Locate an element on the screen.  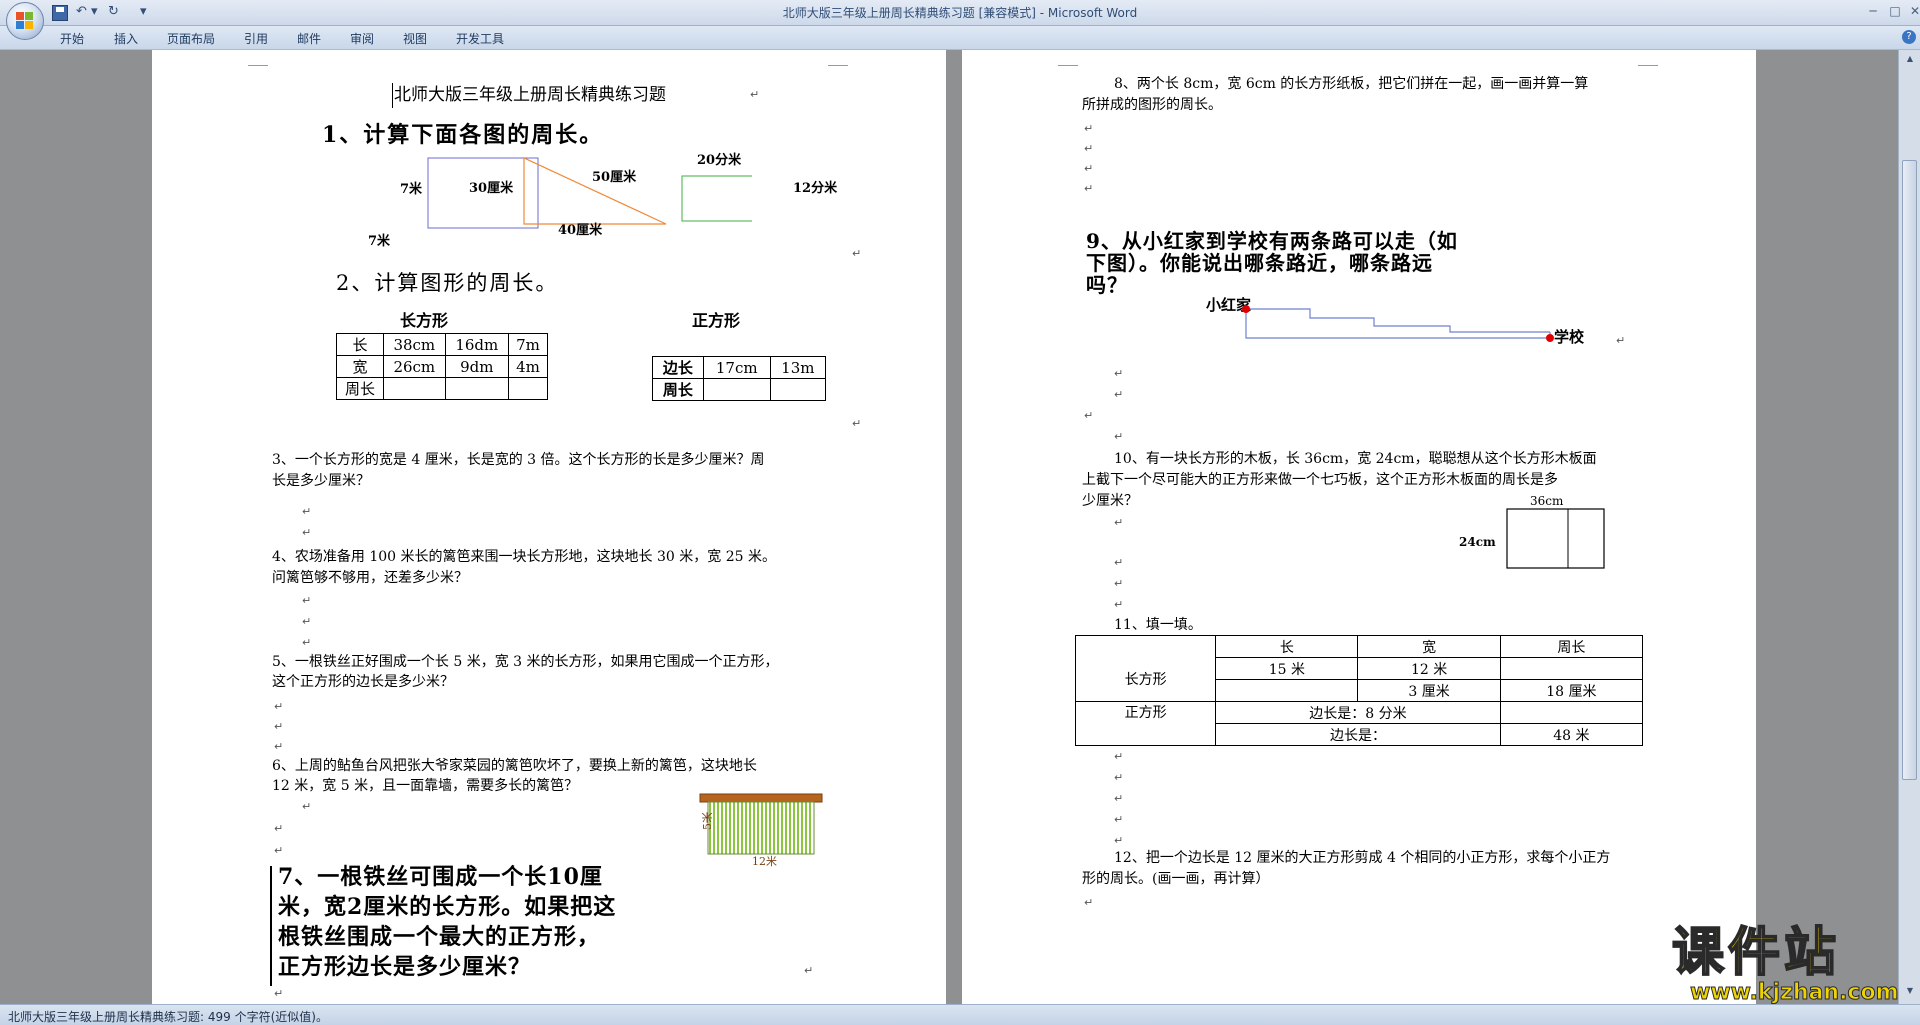
office-button is located at coordinates (25, 21).